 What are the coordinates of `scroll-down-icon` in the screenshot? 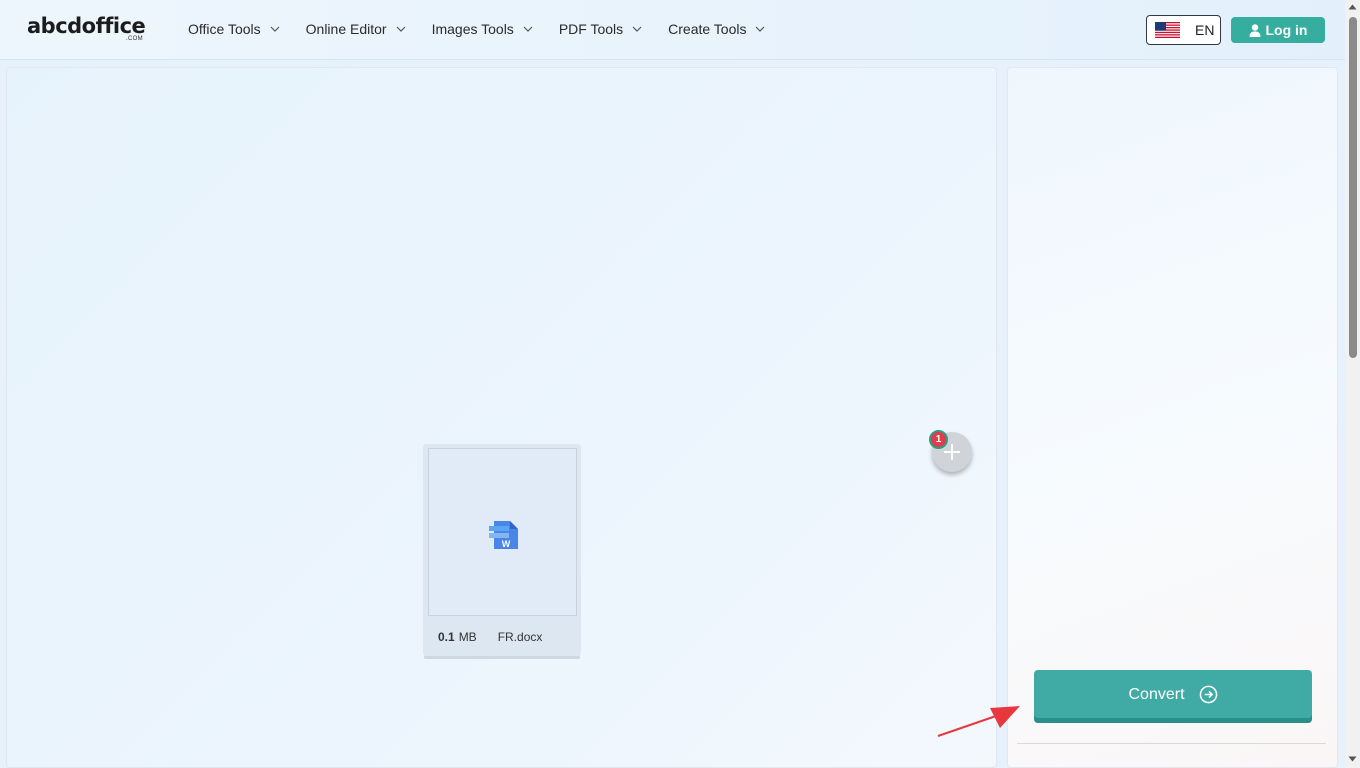 It's located at (1352, 759).